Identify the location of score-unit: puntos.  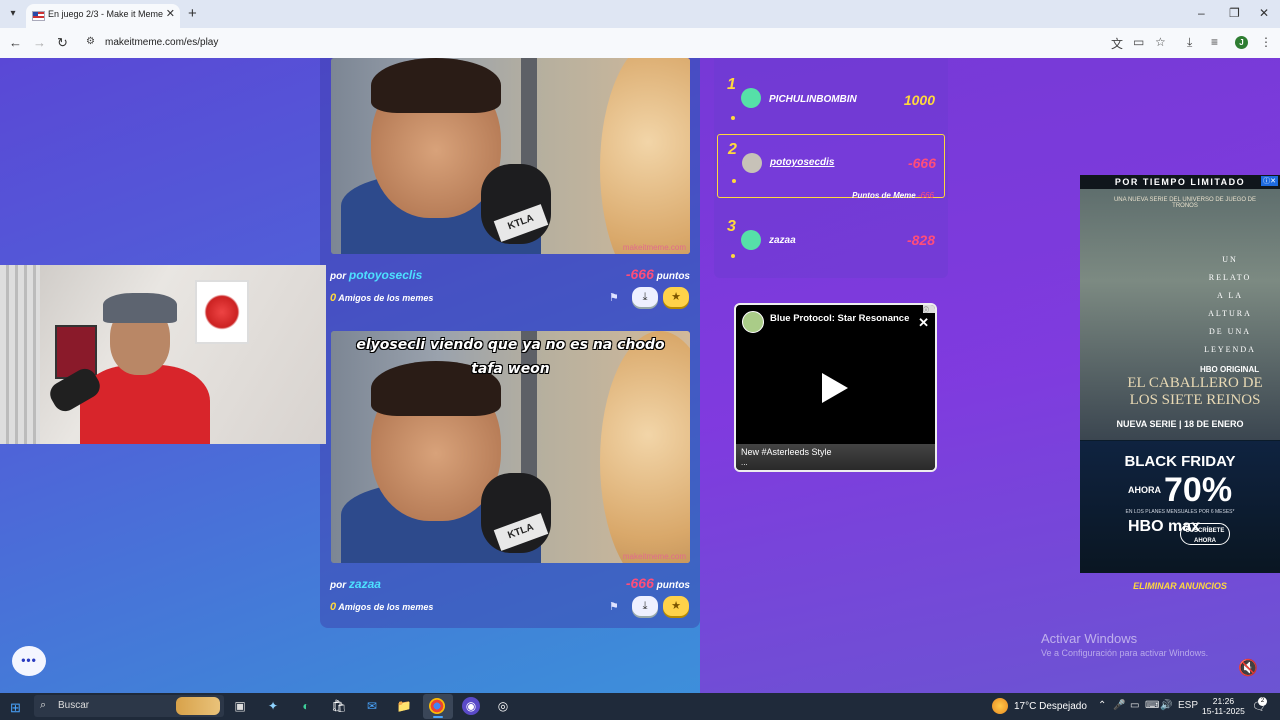
(673, 276).